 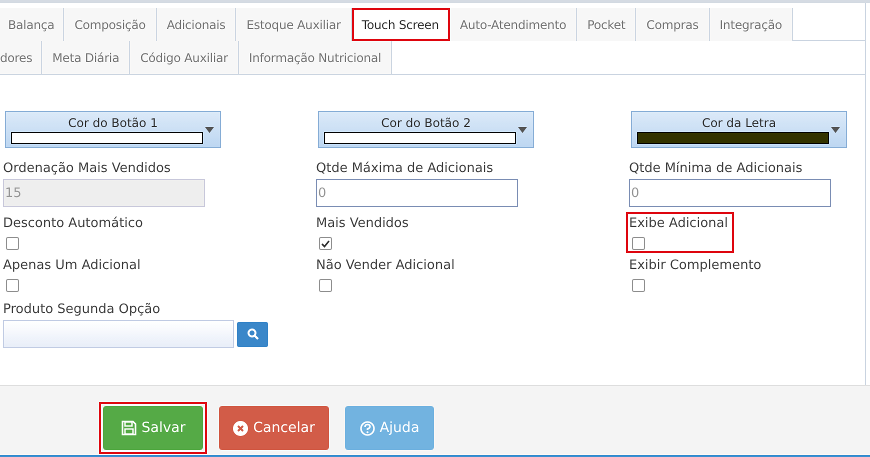 What do you see at coordinates (87, 169) in the screenshot?
I see `field-label: Ordenação Mais Vendidos` at bounding box center [87, 169].